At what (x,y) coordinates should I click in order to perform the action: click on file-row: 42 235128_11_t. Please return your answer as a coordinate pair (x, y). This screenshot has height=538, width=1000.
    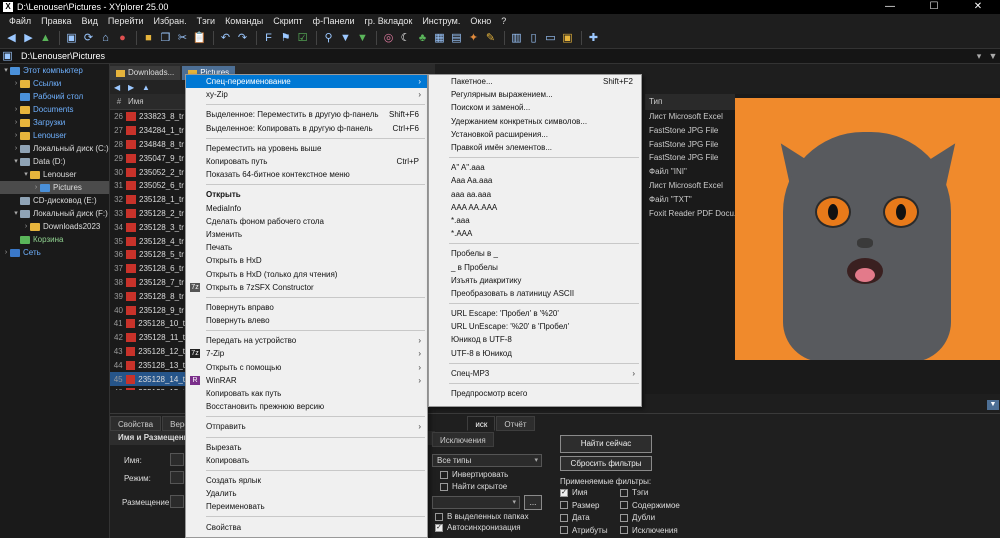
    Looking at the image, I should click on (147, 338).